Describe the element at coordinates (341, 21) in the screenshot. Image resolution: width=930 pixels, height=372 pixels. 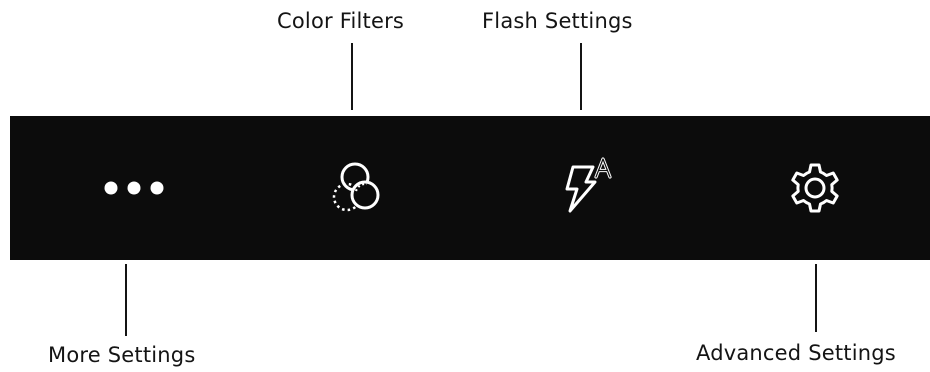
I see `callout-label-color-filters: Color Filters` at that location.